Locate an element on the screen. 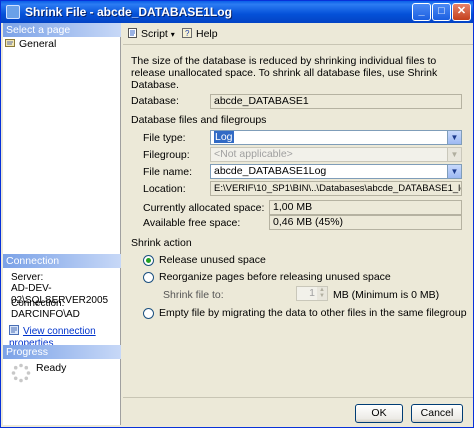 This screenshot has height=428, width=474. progress-status: Ready is located at coordinates (51, 368).